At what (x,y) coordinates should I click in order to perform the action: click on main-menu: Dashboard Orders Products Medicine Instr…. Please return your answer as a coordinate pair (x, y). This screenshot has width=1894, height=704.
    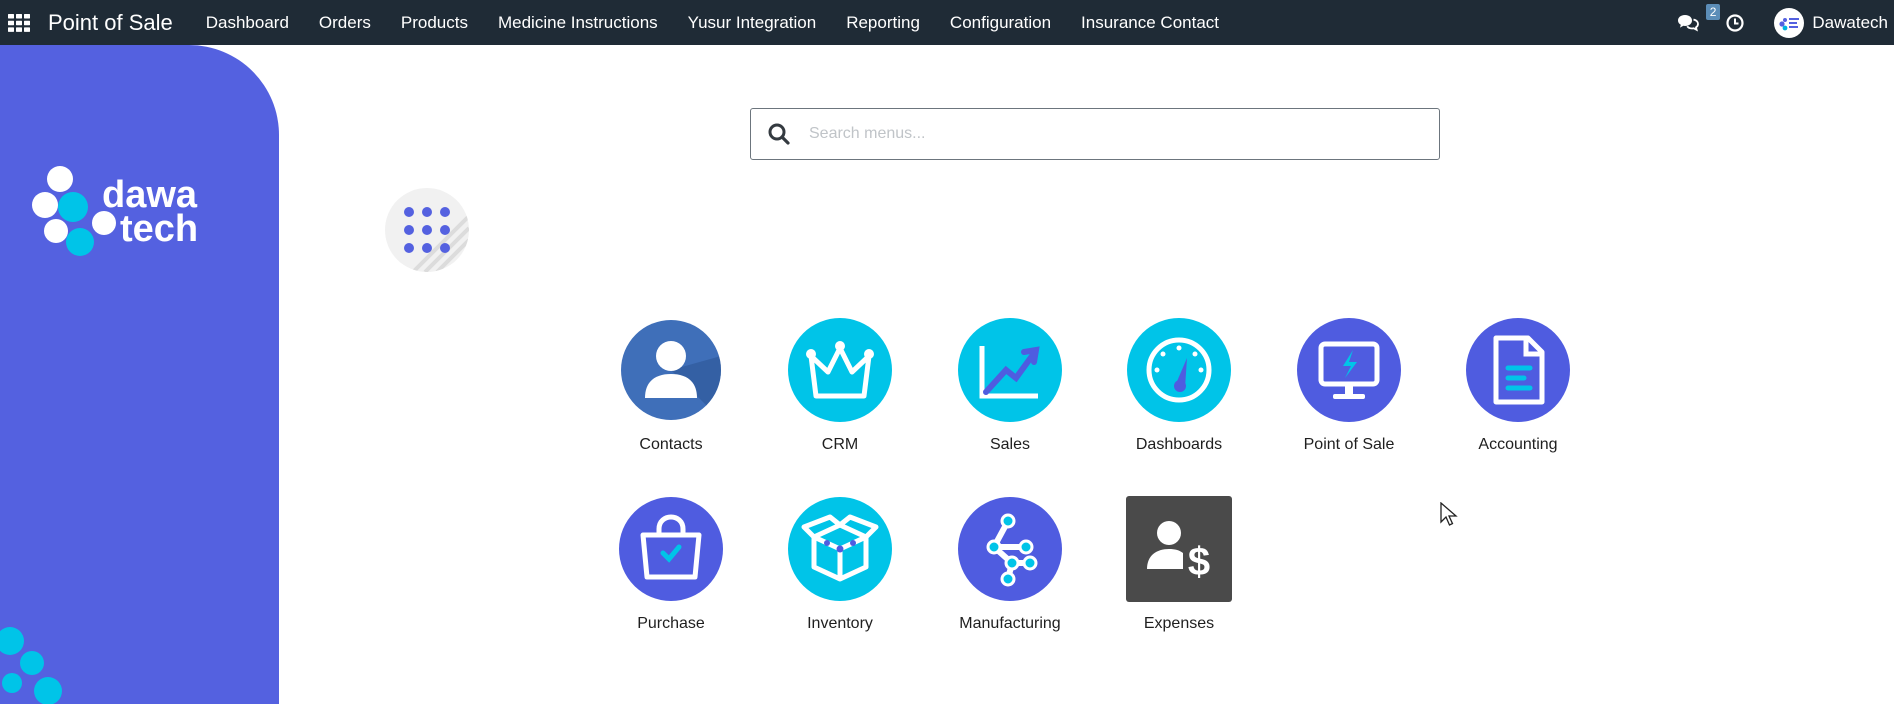
    Looking at the image, I should click on (712, 22).